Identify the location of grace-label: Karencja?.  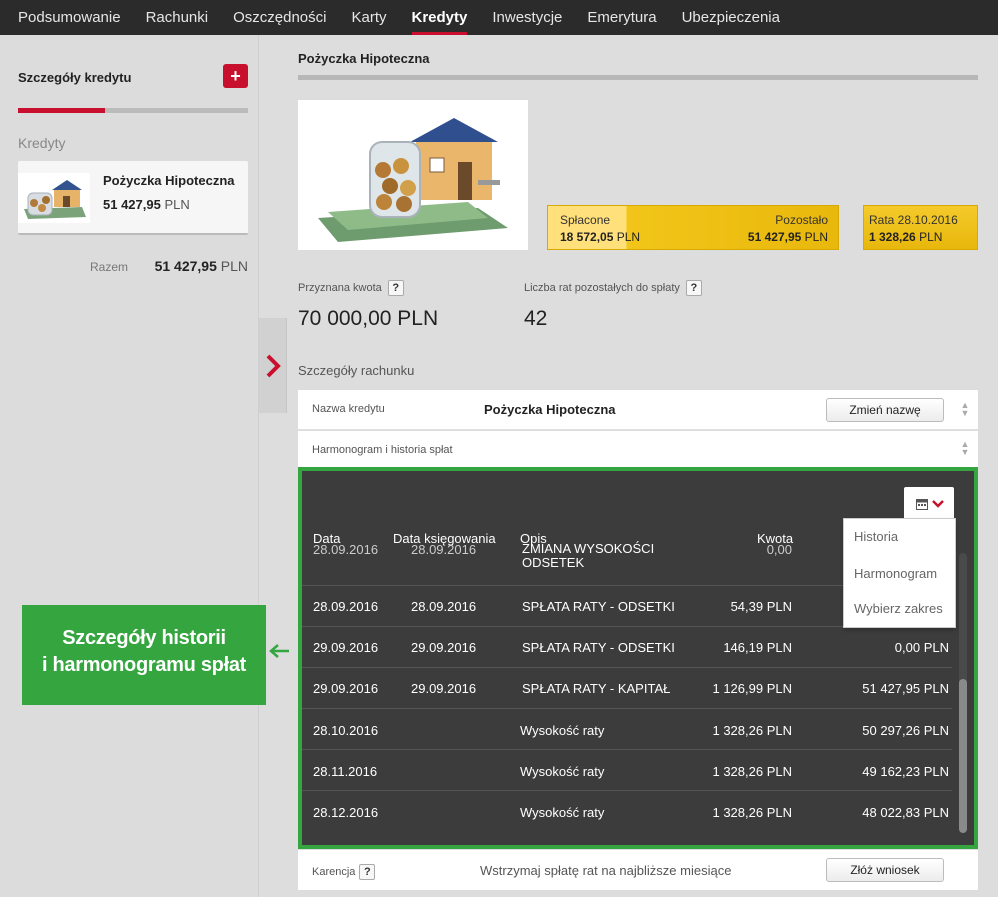
(344, 872).